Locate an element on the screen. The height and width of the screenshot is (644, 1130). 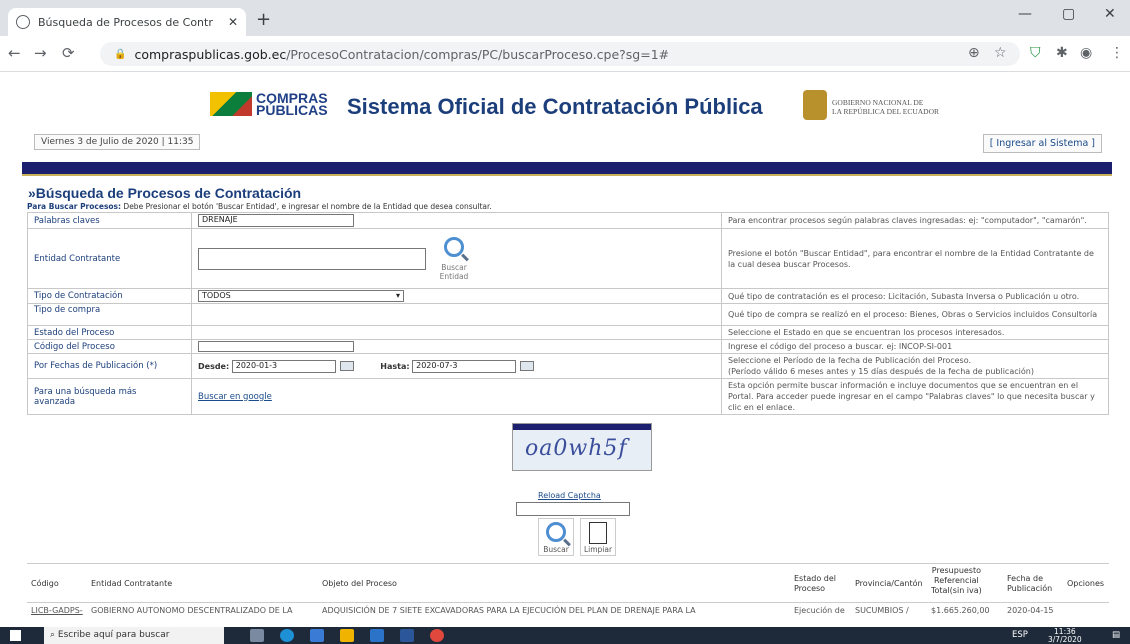
chrome-icon is located at coordinates (437, 635).